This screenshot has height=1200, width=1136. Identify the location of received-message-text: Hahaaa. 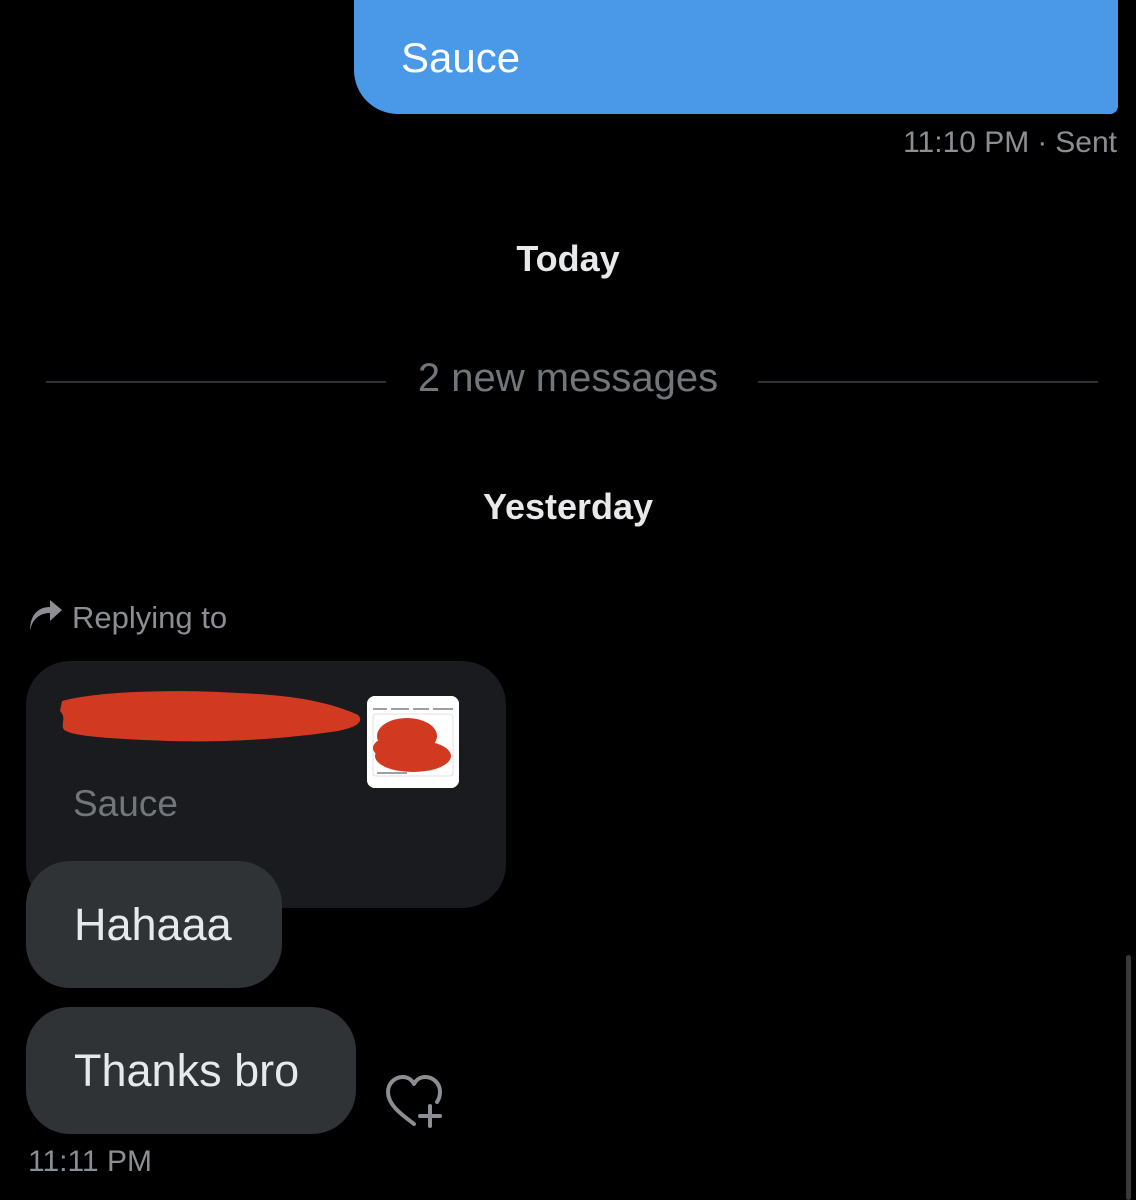
(153, 924).